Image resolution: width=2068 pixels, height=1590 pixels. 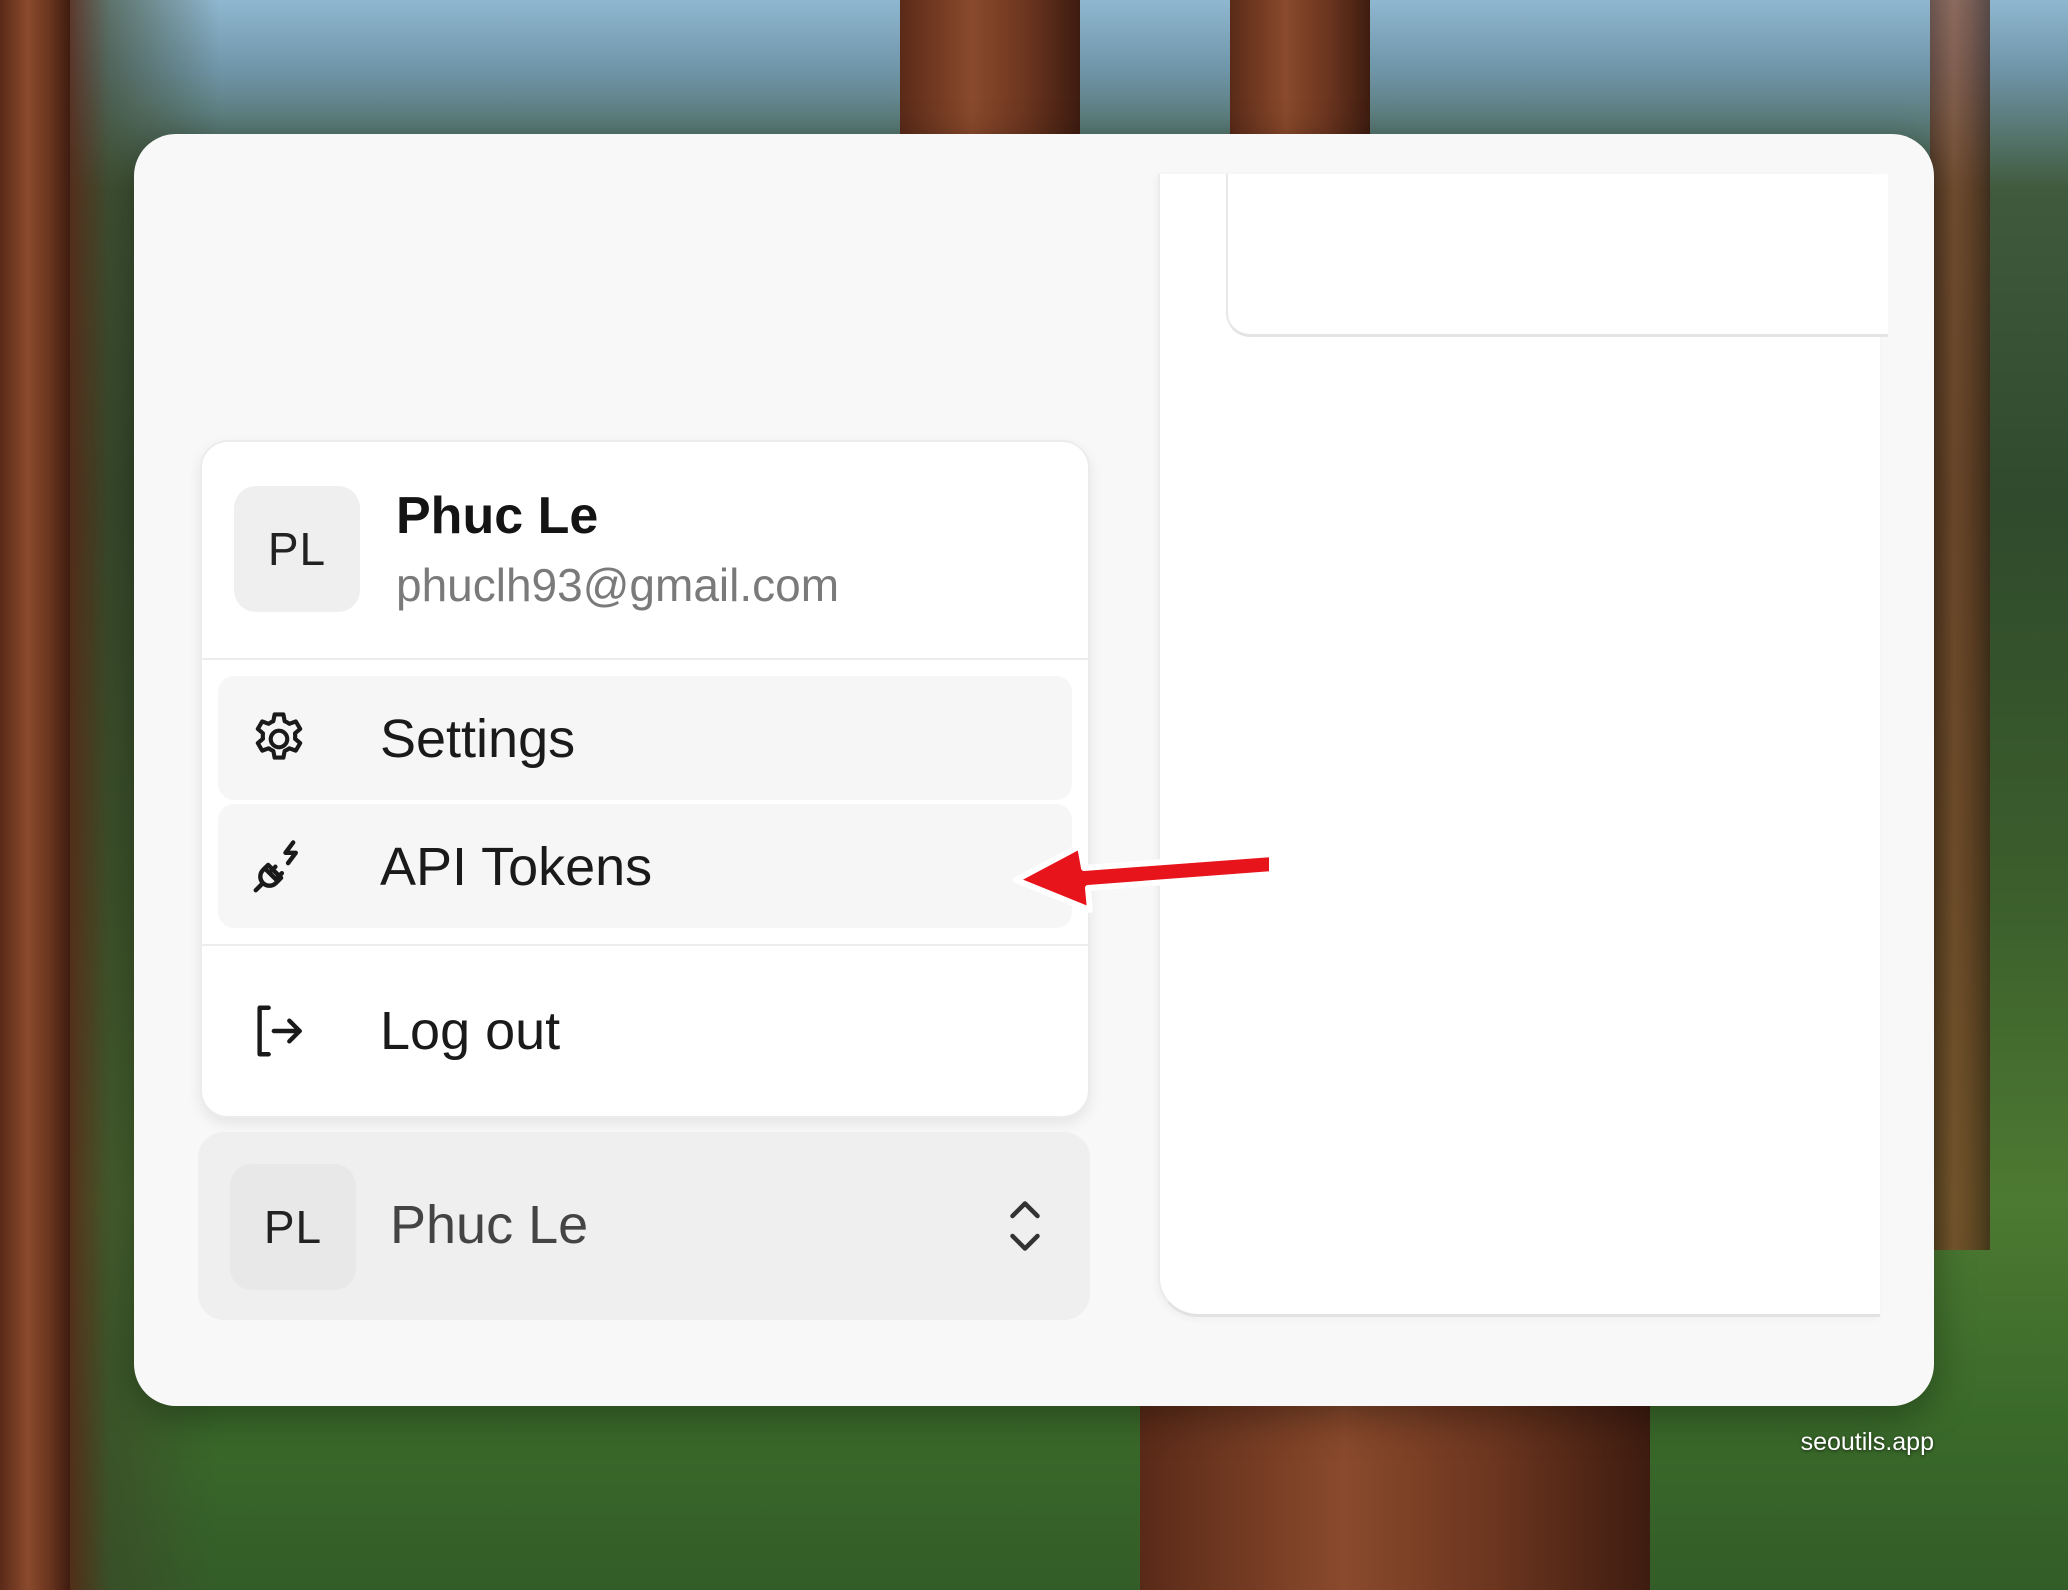 I want to click on plug-icon, so click(x=275, y=866).